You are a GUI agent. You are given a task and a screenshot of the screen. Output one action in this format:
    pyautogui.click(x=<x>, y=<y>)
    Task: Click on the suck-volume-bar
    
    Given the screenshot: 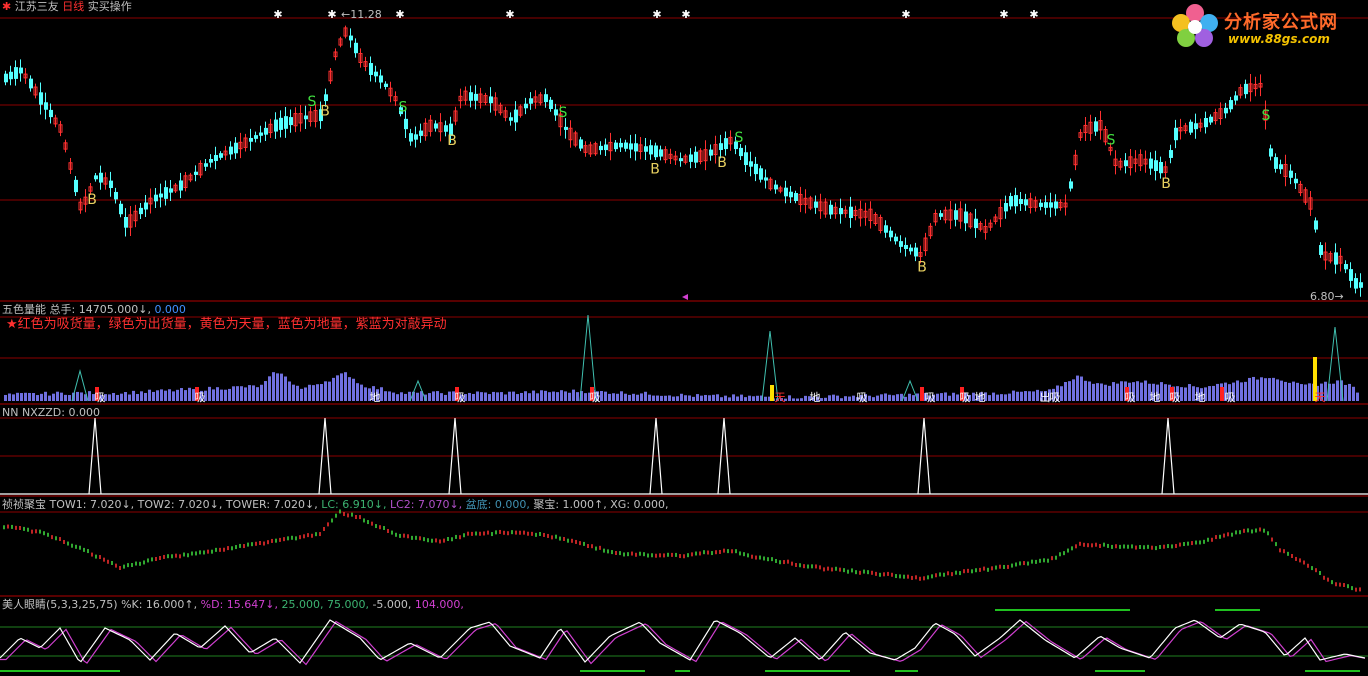 What is the action you would take?
    pyautogui.click(x=1222, y=394)
    